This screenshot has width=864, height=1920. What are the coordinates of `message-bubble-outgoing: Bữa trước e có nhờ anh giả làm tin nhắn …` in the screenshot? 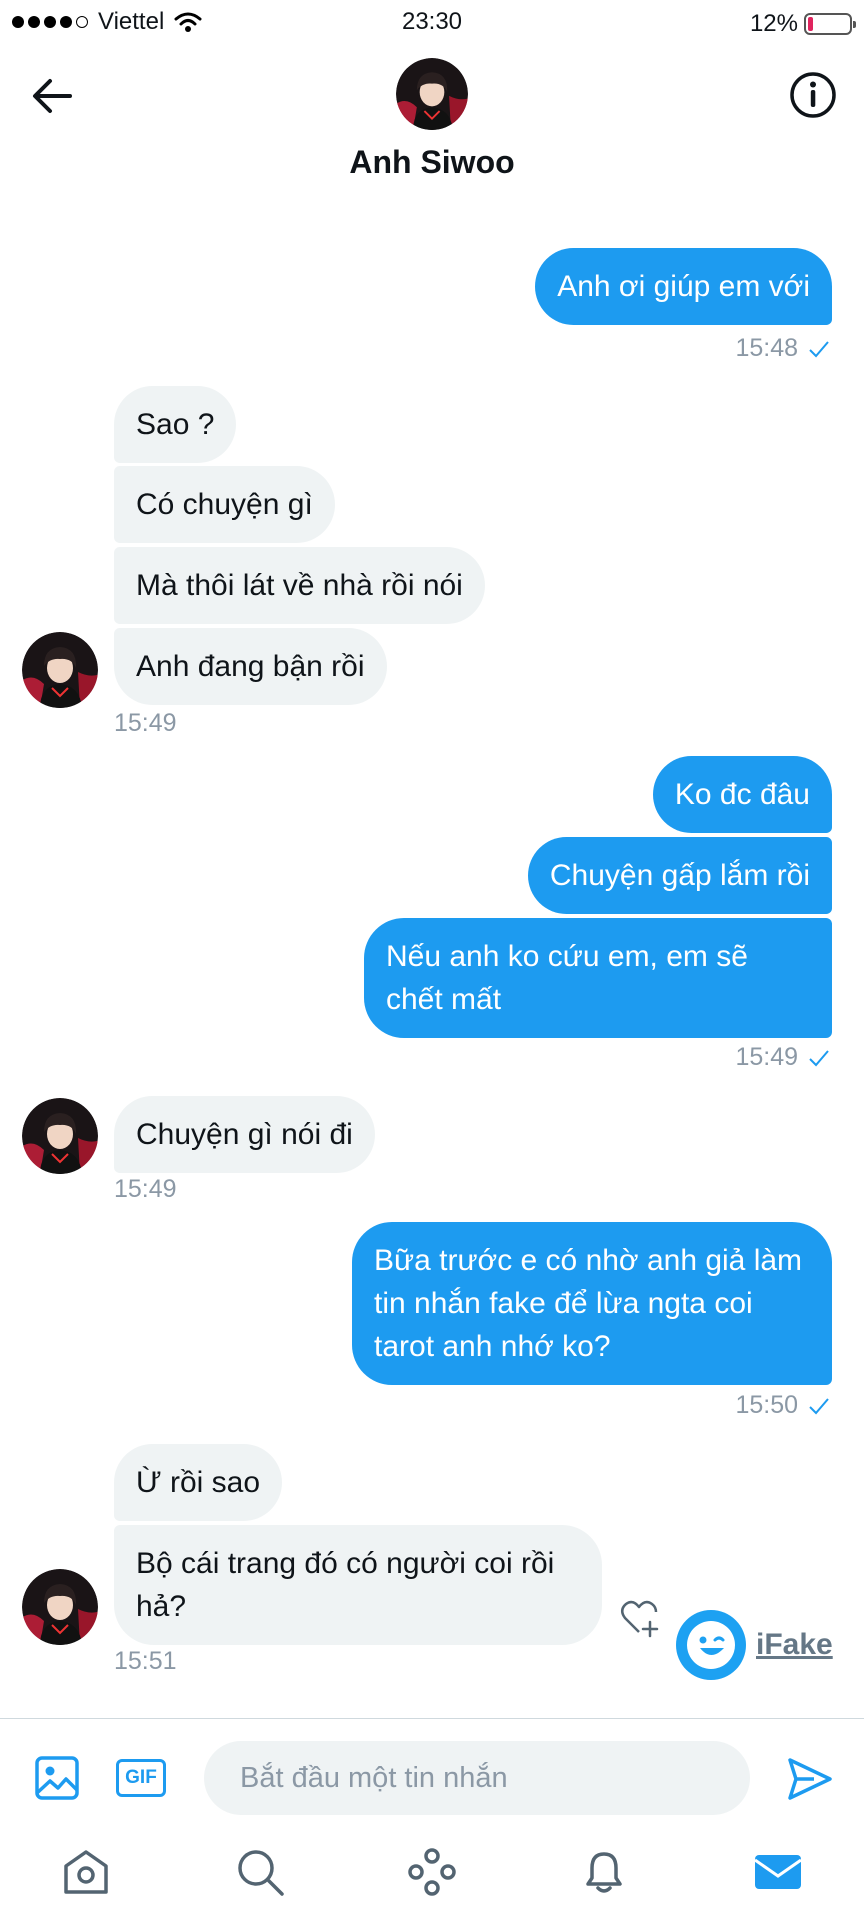 It's located at (592, 1303).